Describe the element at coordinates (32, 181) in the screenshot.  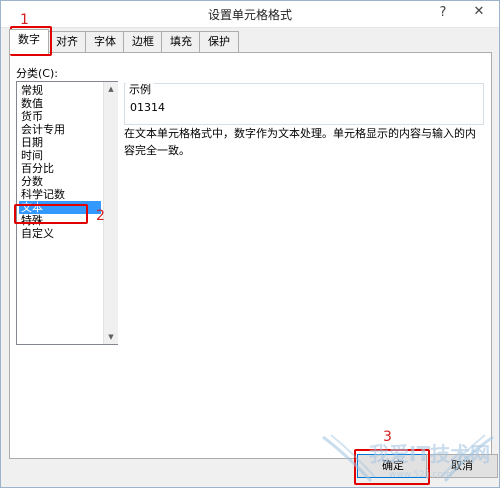
I see `category-item-fraction: 分数` at that location.